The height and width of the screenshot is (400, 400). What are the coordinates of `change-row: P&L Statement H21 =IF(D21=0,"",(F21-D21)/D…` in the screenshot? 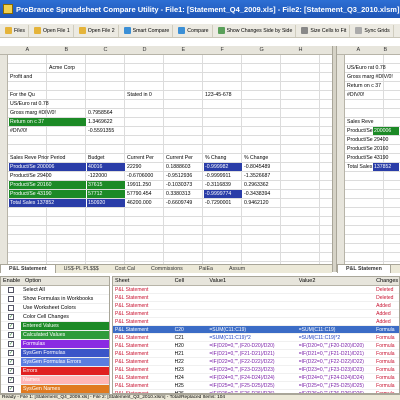 It's located at (256, 354).